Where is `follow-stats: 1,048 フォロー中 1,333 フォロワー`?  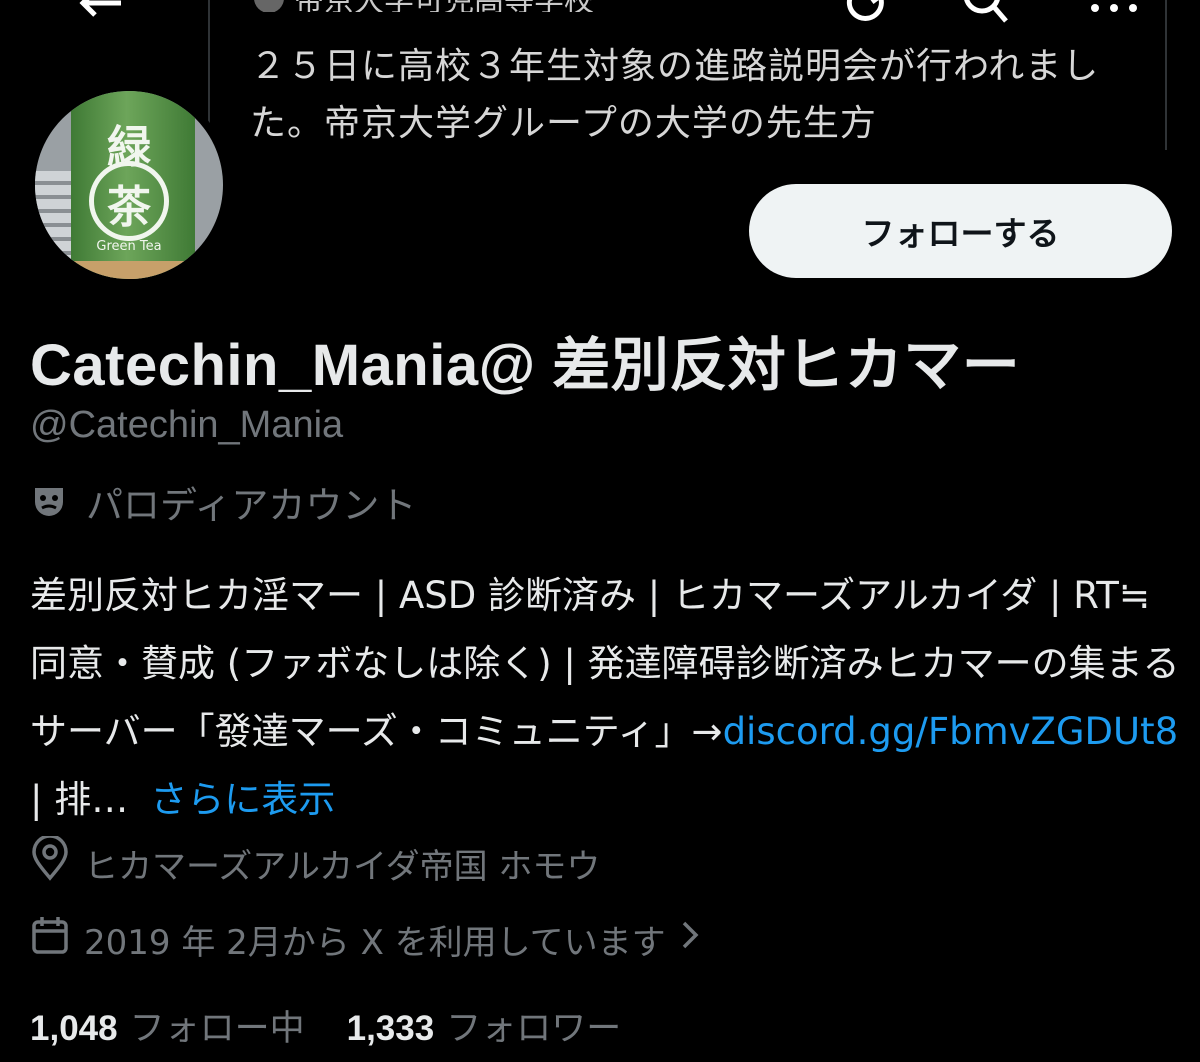
follow-stats: 1,048 フォロー中 1,333 フォロワー is located at coordinates (325, 1025).